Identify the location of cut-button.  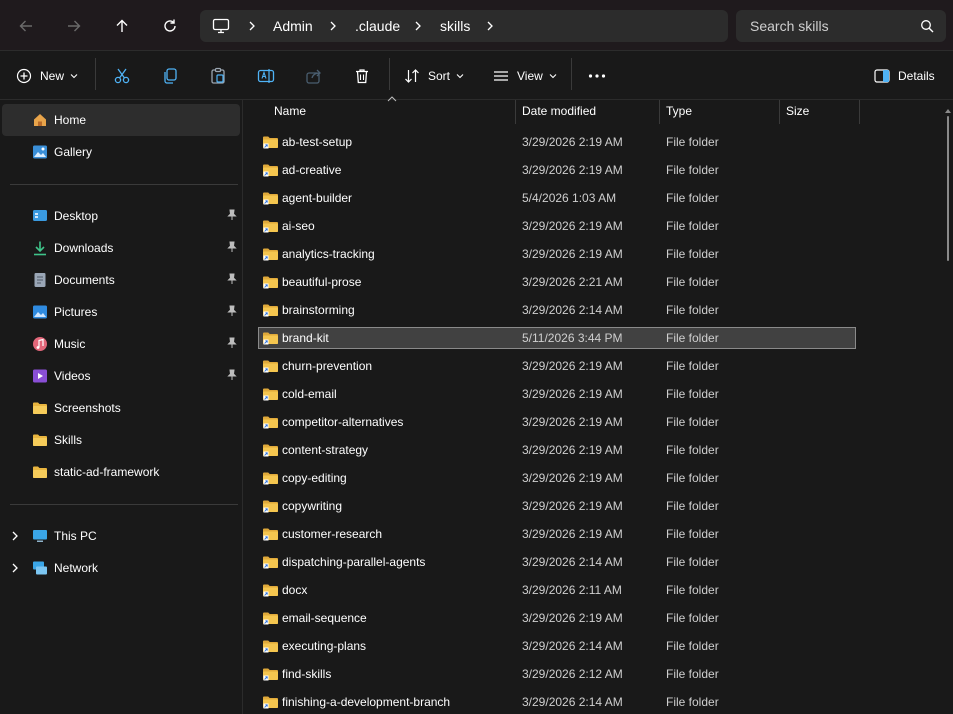
(122, 76).